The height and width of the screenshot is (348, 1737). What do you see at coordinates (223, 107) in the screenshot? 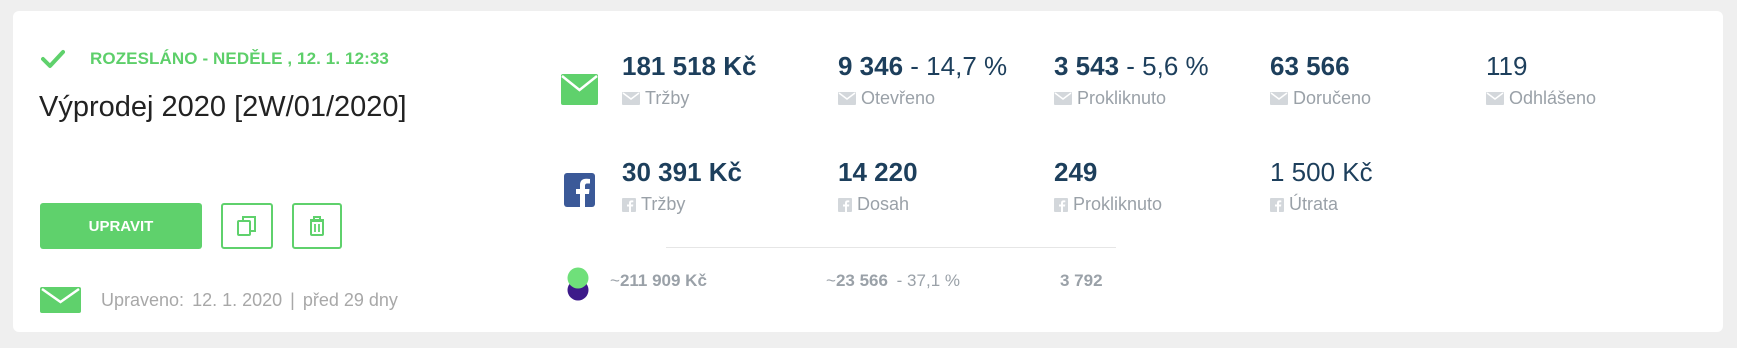
I see `campaign-title: Výprodej 2020 [2W/01/2020]` at bounding box center [223, 107].